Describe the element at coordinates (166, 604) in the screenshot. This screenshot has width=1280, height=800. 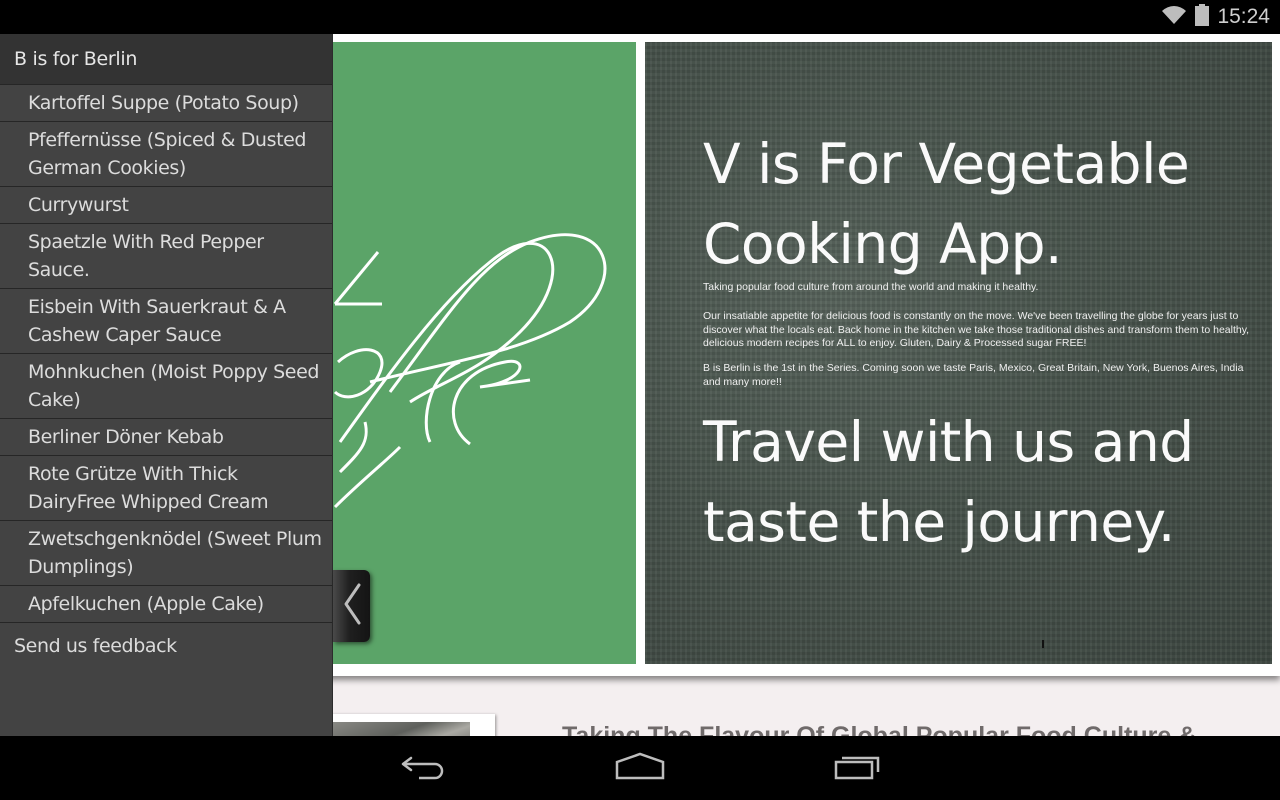
I see `drawer-item-apfelkuchen: Apfelkuchen (Apple Cake)` at that location.